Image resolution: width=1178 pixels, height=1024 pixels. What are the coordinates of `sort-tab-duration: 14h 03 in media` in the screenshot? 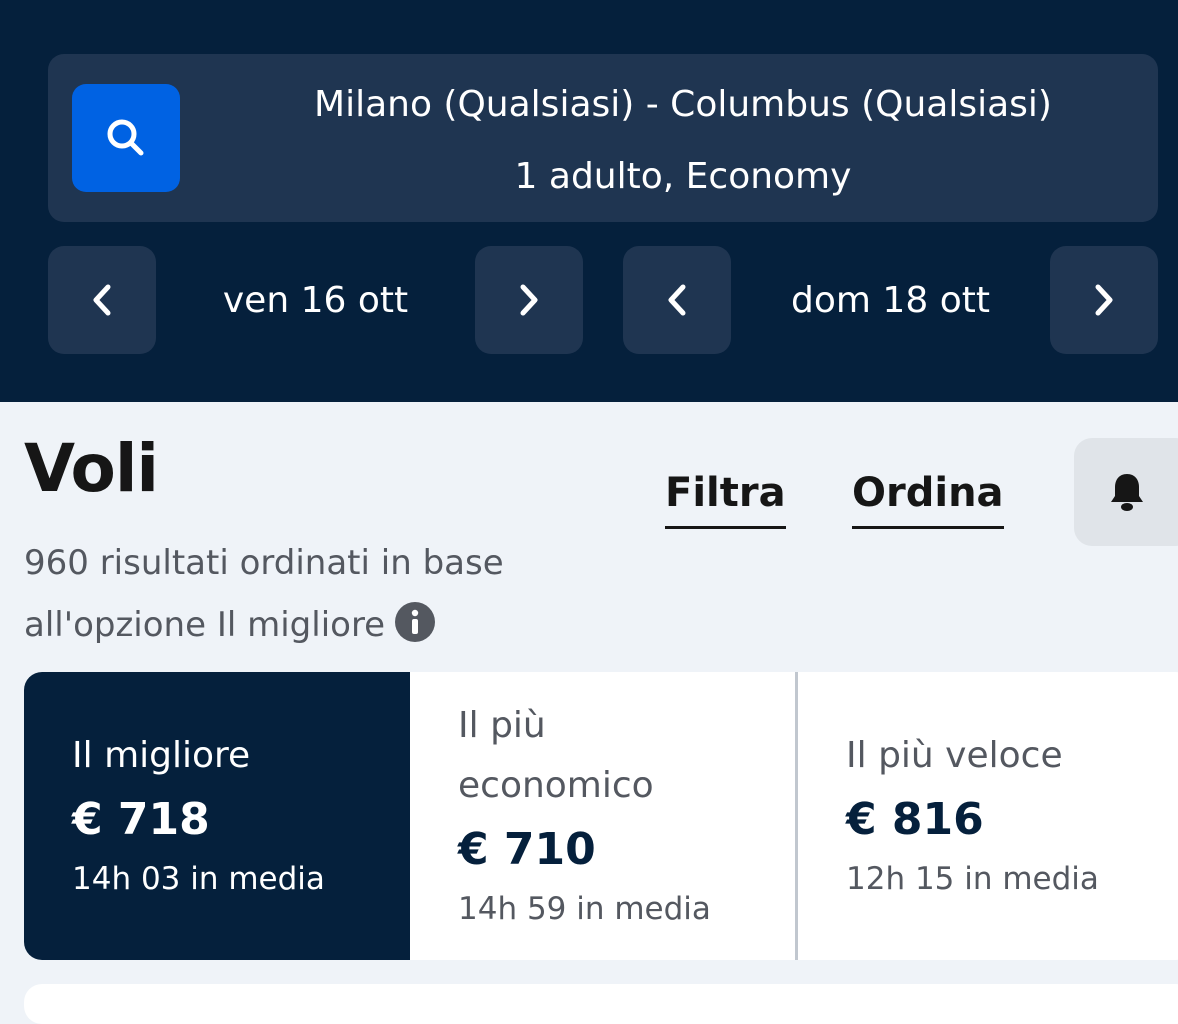 It's located at (198, 879).